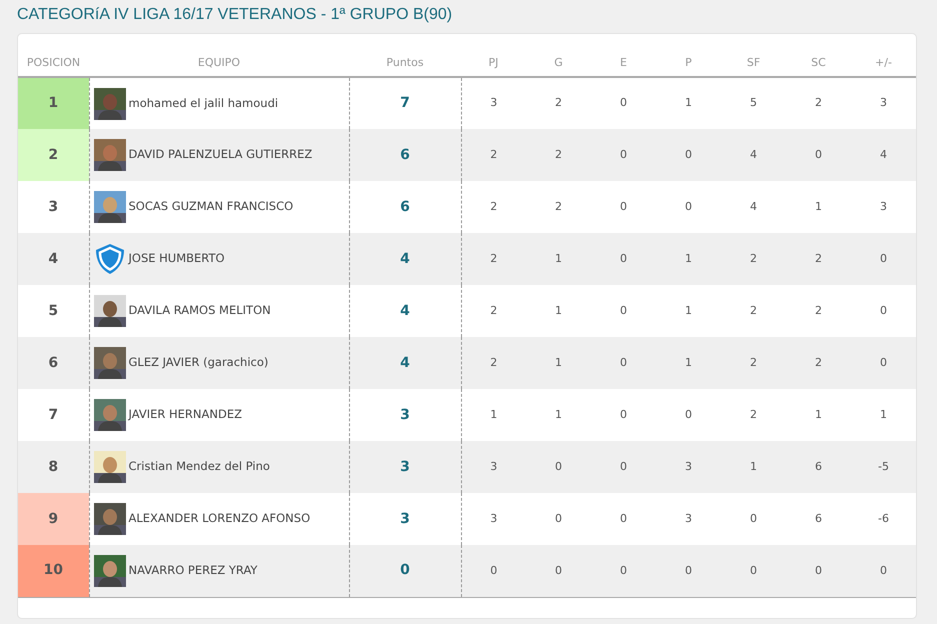 Image resolution: width=937 pixels, height=624 pixels. What do you see at coordinates (688, 63) in the screenshot?
I see `column-header: P` at bounding box center [688, 63].